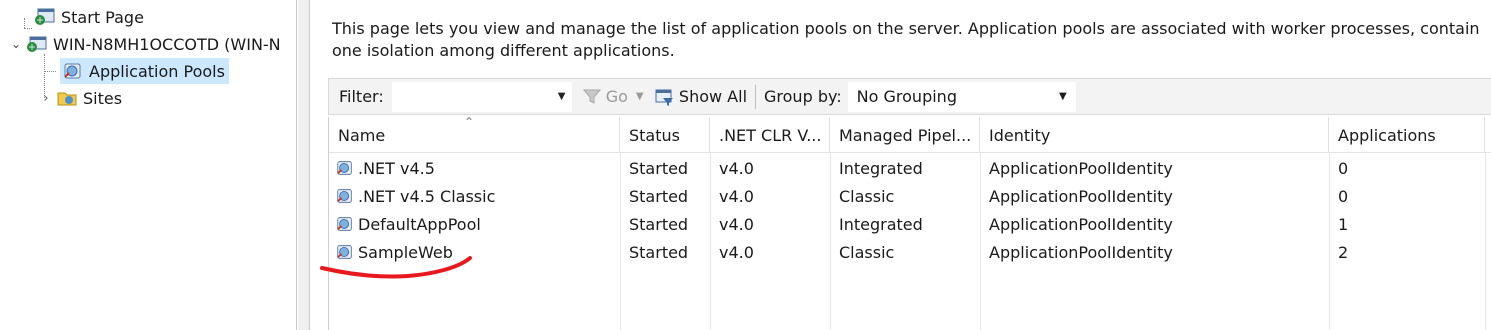  I want to click on tree-item-application-pools: Application Pools, so click(144, 71).